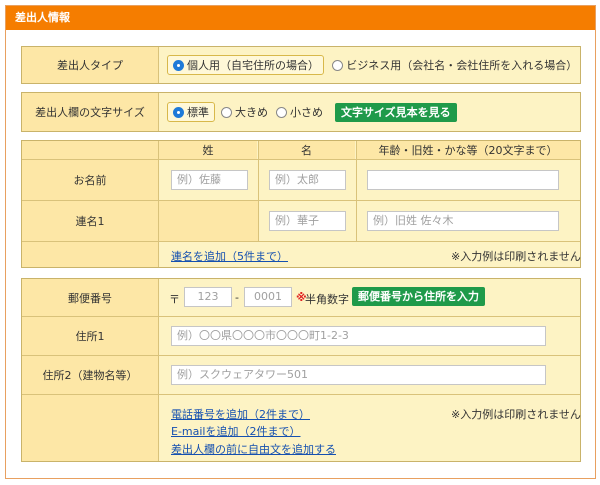 This screenshot has height=485, width=600. I want to click on sender-type-options: 個人用（自宅住所の場合） ビジネス用（会社名・会社住所を入れる場合）, so click(373, 65).